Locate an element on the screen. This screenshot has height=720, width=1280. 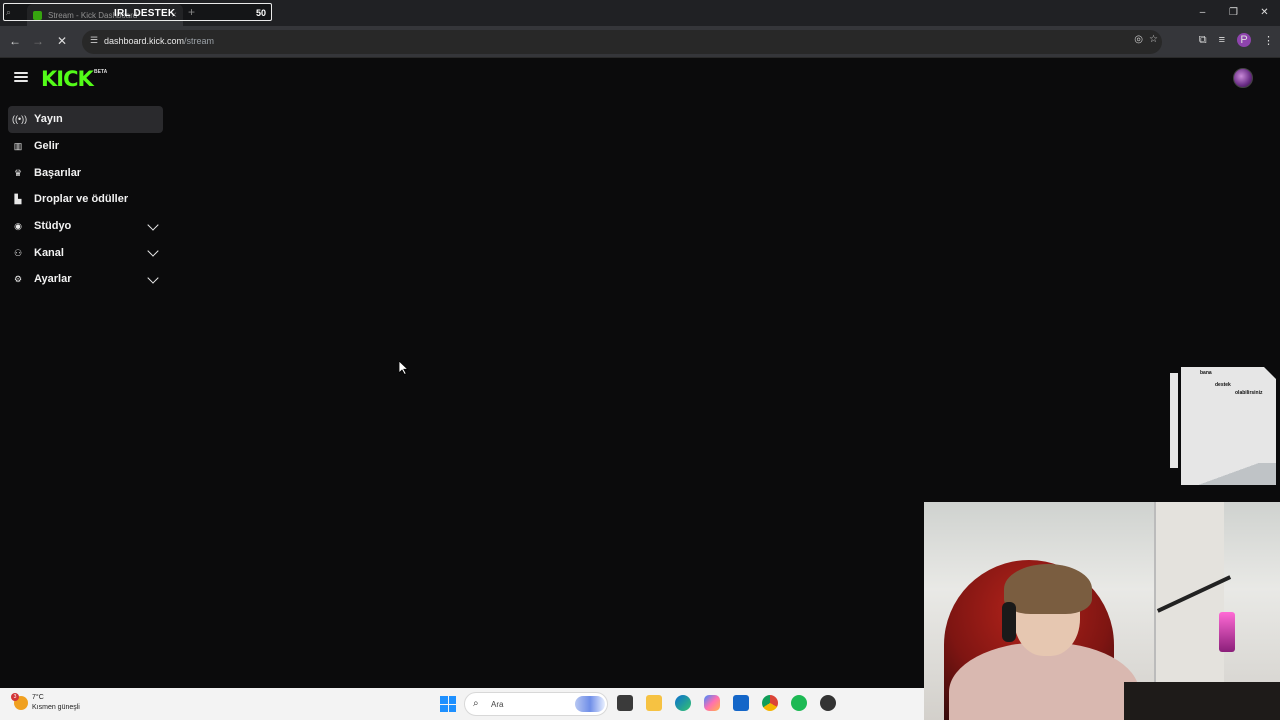
weather-sun-icon: 3 is located at coordinates (19, 701).